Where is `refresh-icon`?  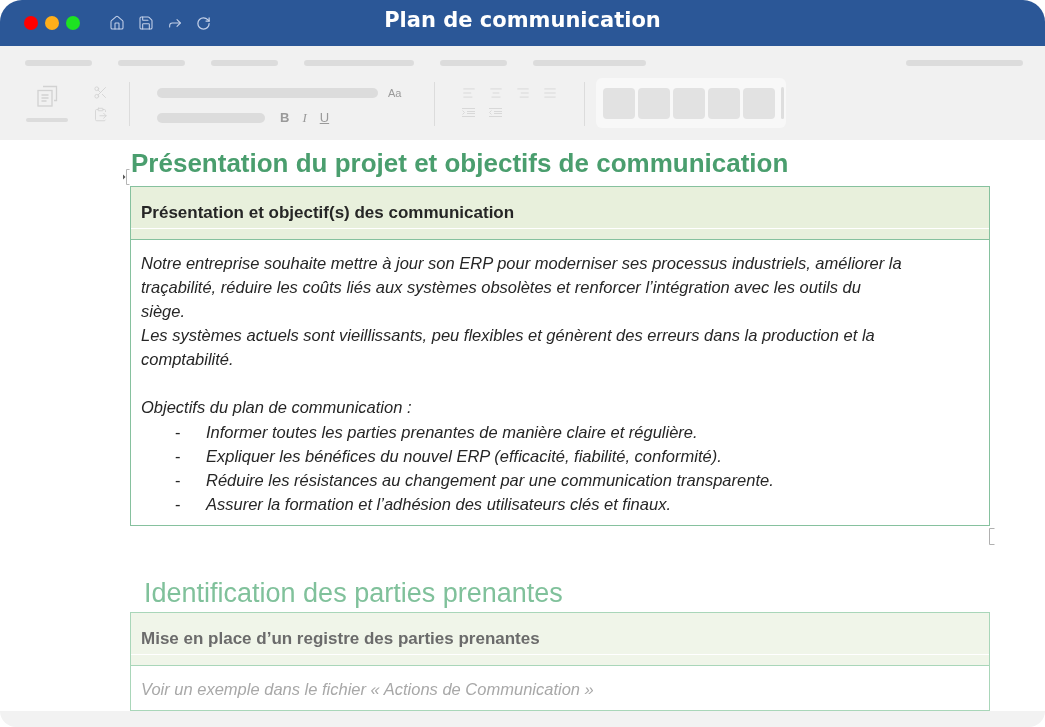 refresh-icon is located at coordinates (203, 23).